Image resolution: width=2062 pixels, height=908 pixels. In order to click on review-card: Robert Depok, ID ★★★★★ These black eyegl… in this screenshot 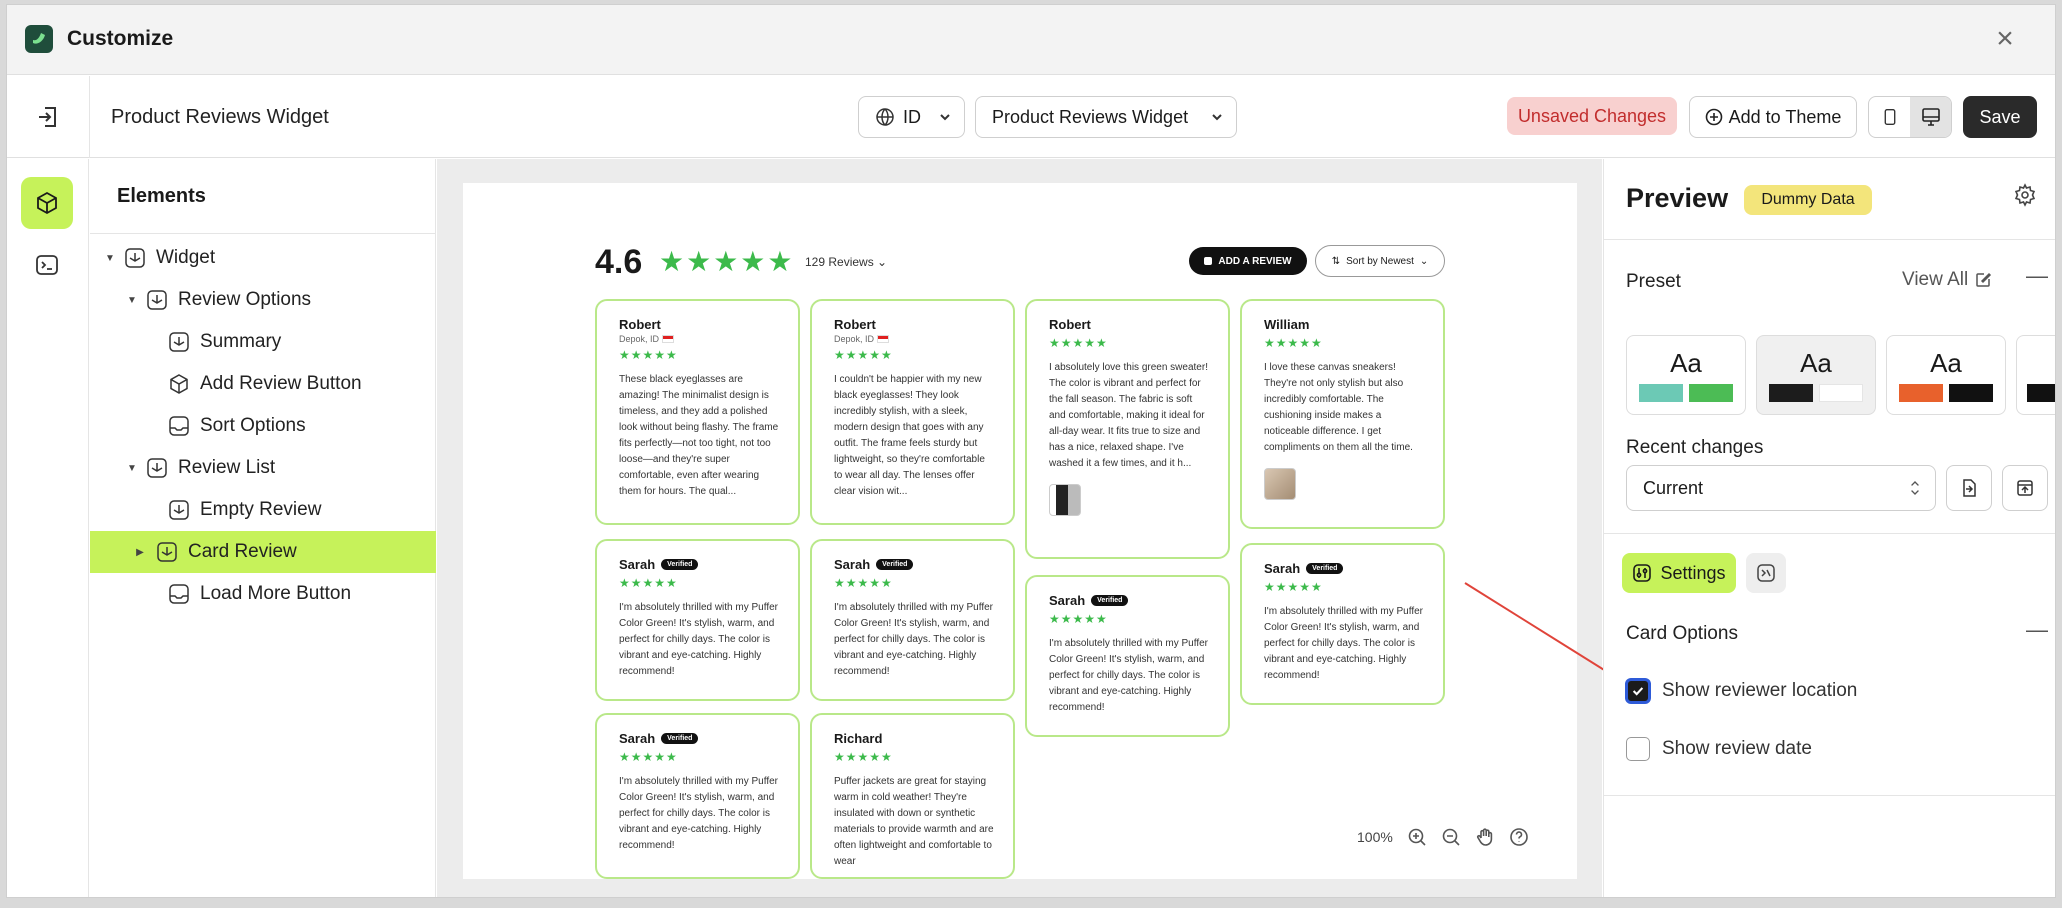, I will do `click(697, 412)`.